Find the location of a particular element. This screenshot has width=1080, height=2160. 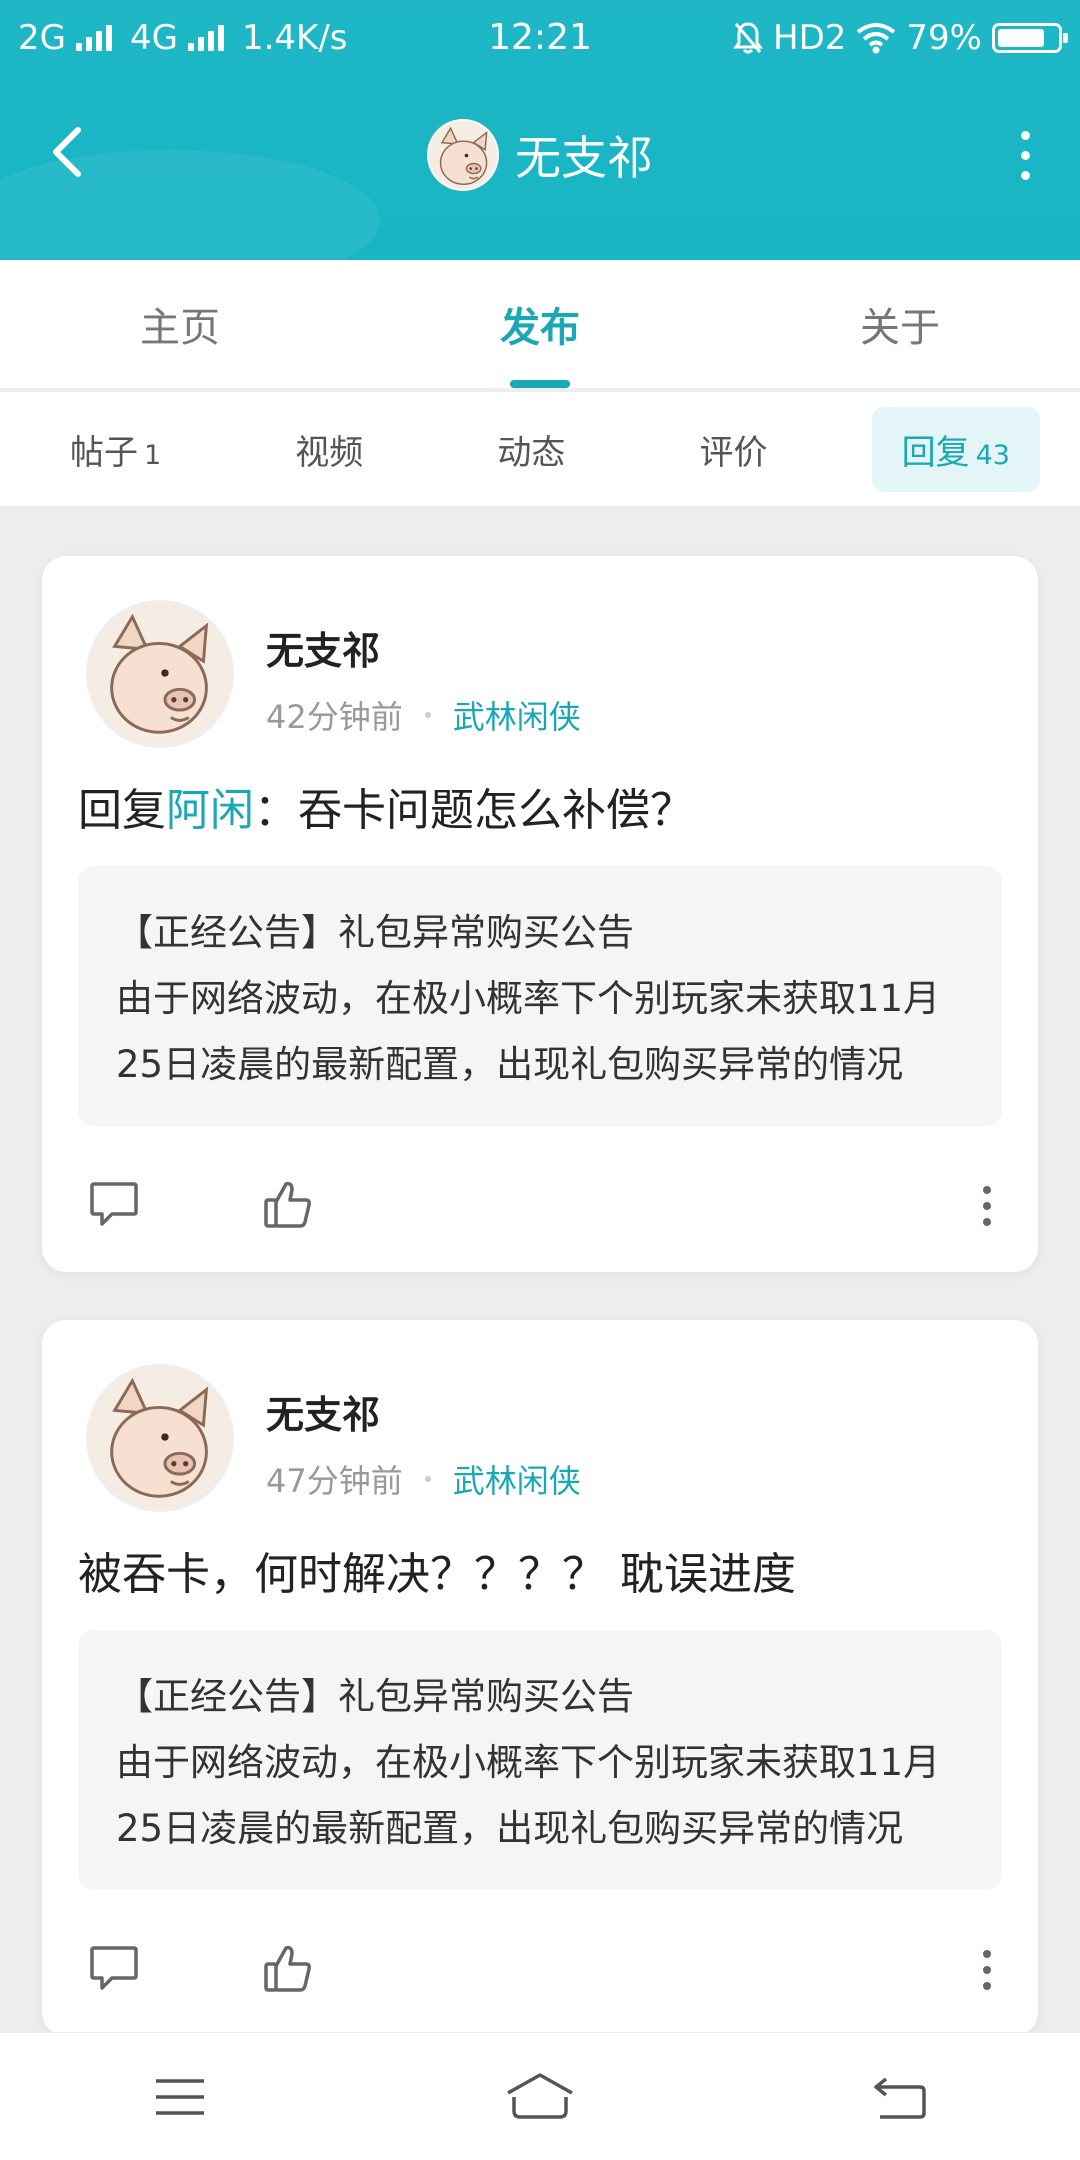

system-nav-bar is located at coordinates (540, 2096).